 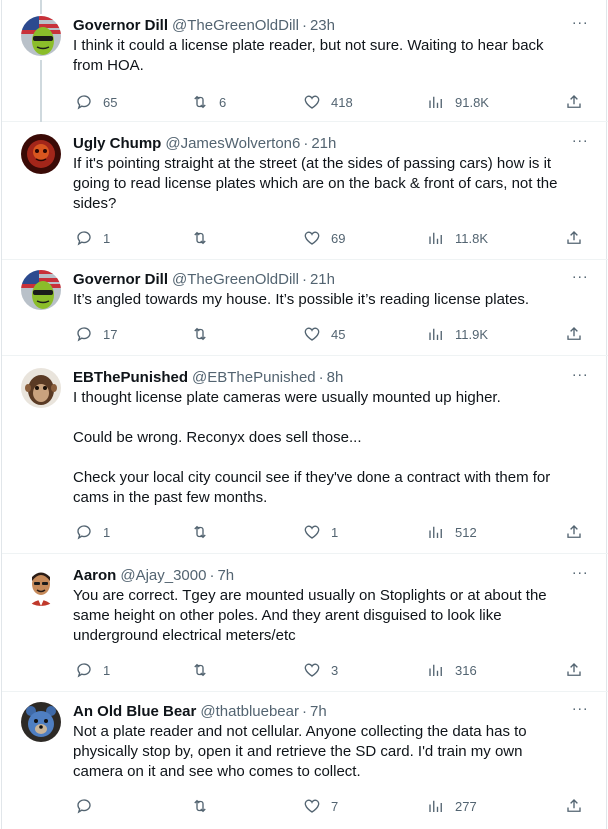 What do you see at coordinates (324, 238) in the screenshot?
I see `like-button: 69` at bounding box center [324, 238].